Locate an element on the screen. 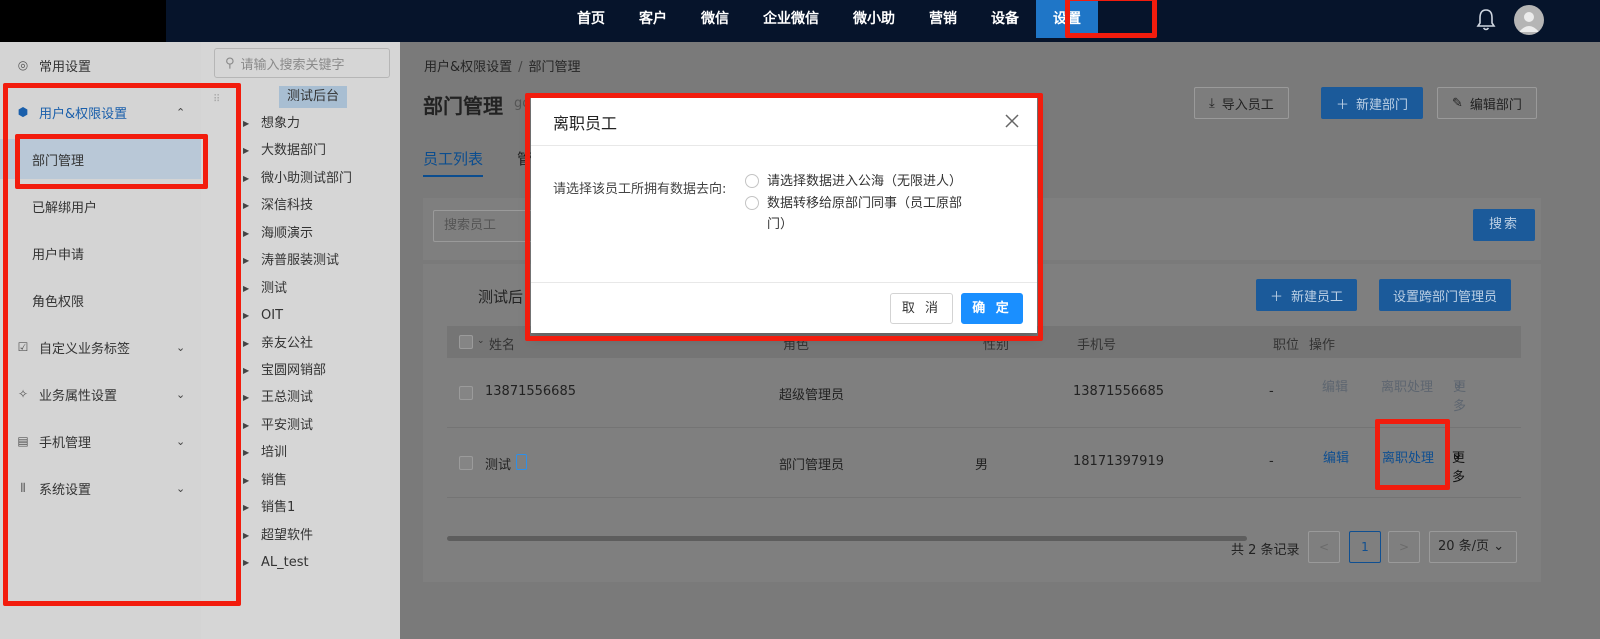 Image resolution: width=1600 pixels, height=639 pixels. tree-node: ▶ 想象力 is located at coordinates (271, 124).